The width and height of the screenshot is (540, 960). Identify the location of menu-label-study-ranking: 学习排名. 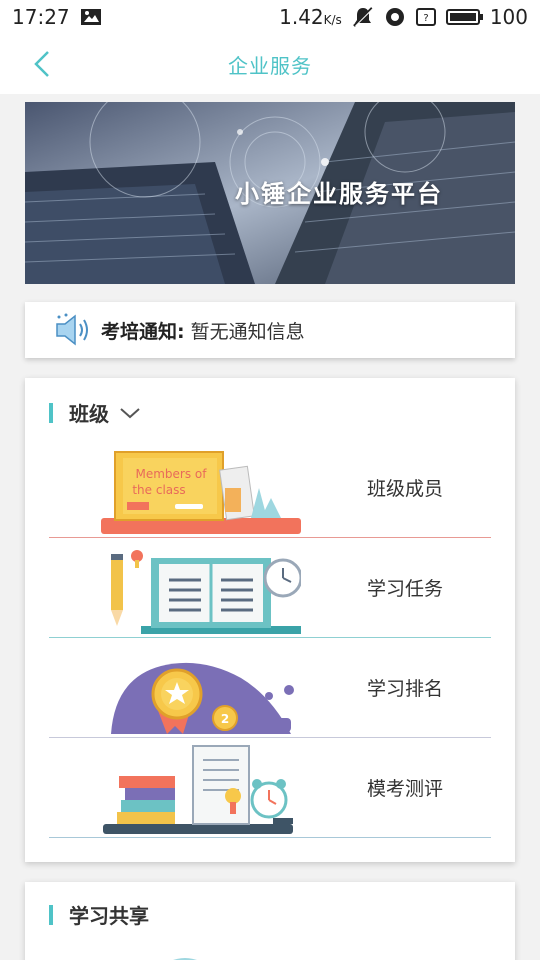
(405, 689).